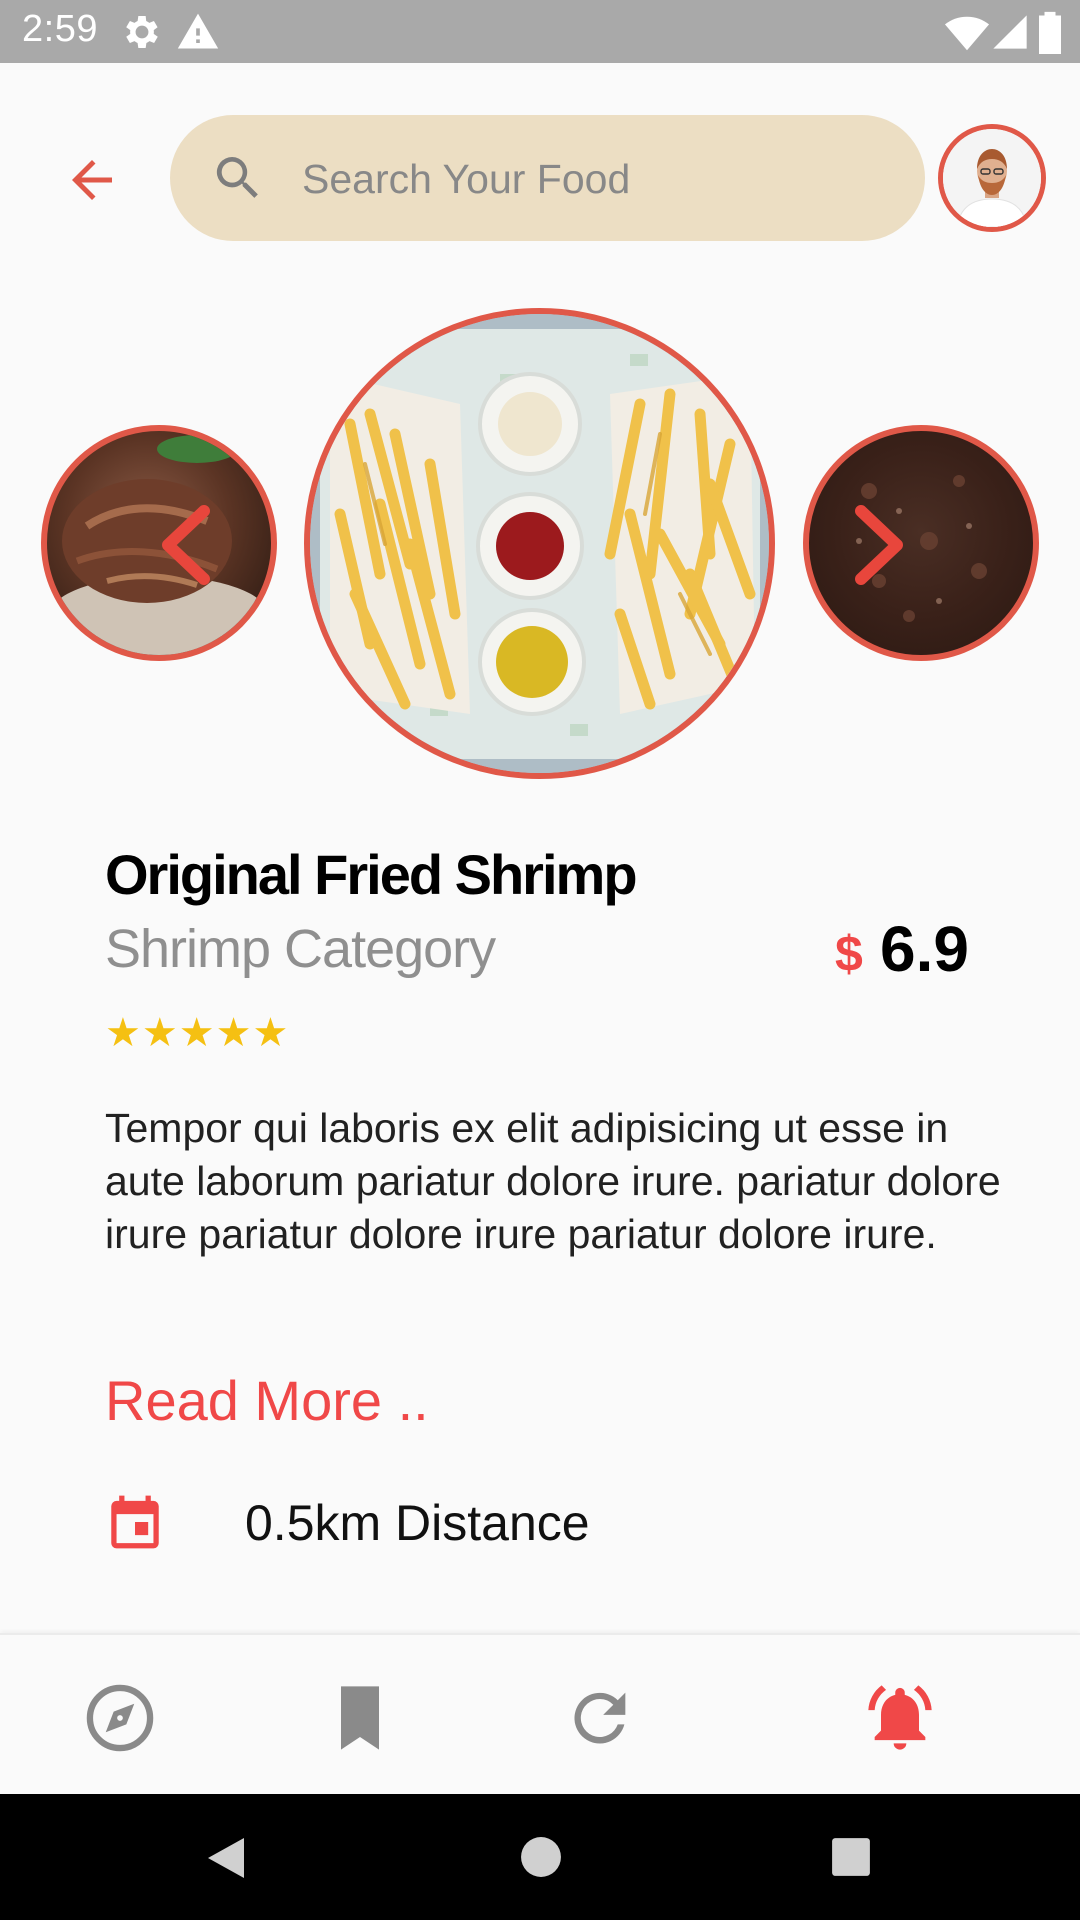  Describe the element at coordinates (900, 1718) in the screenshot. I see `bell-ringing-icon` at that location.